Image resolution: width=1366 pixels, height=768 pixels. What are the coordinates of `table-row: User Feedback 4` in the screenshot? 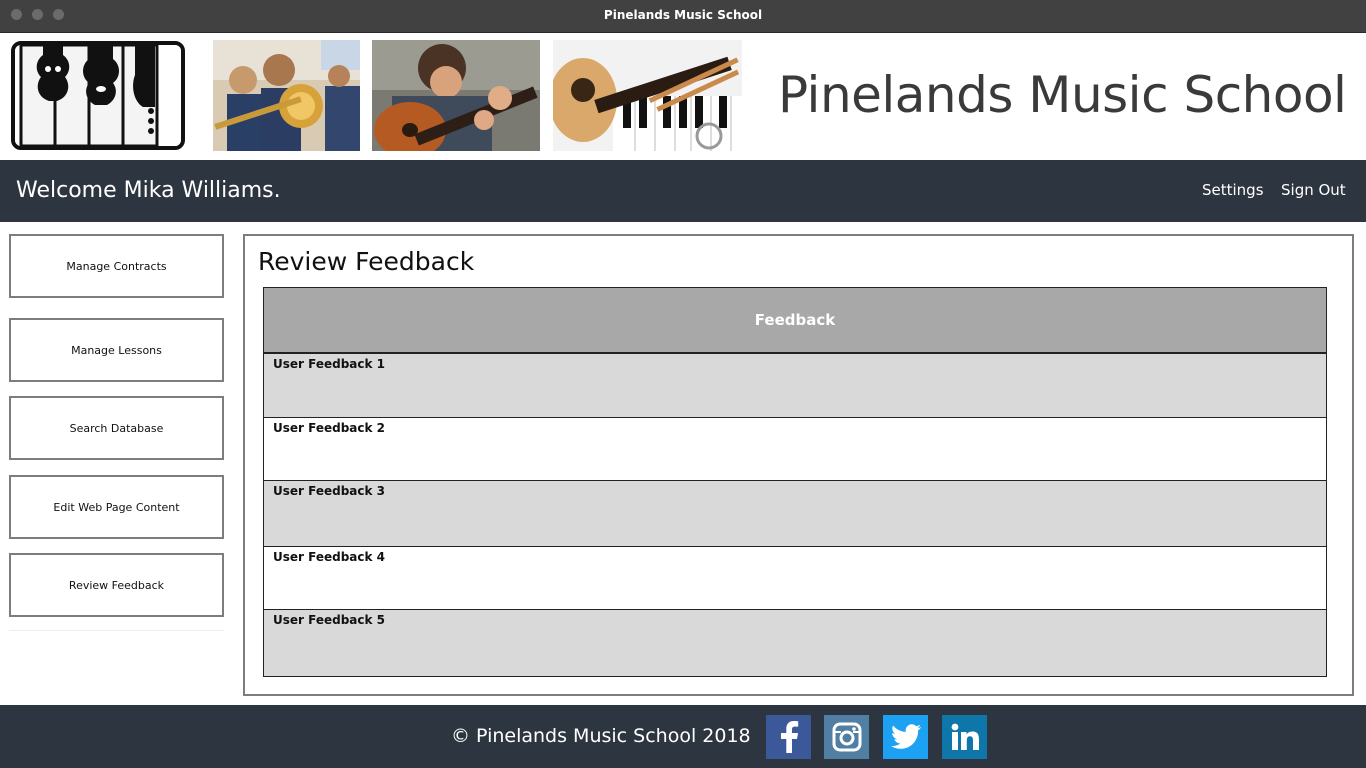 It's located at (795, 578).